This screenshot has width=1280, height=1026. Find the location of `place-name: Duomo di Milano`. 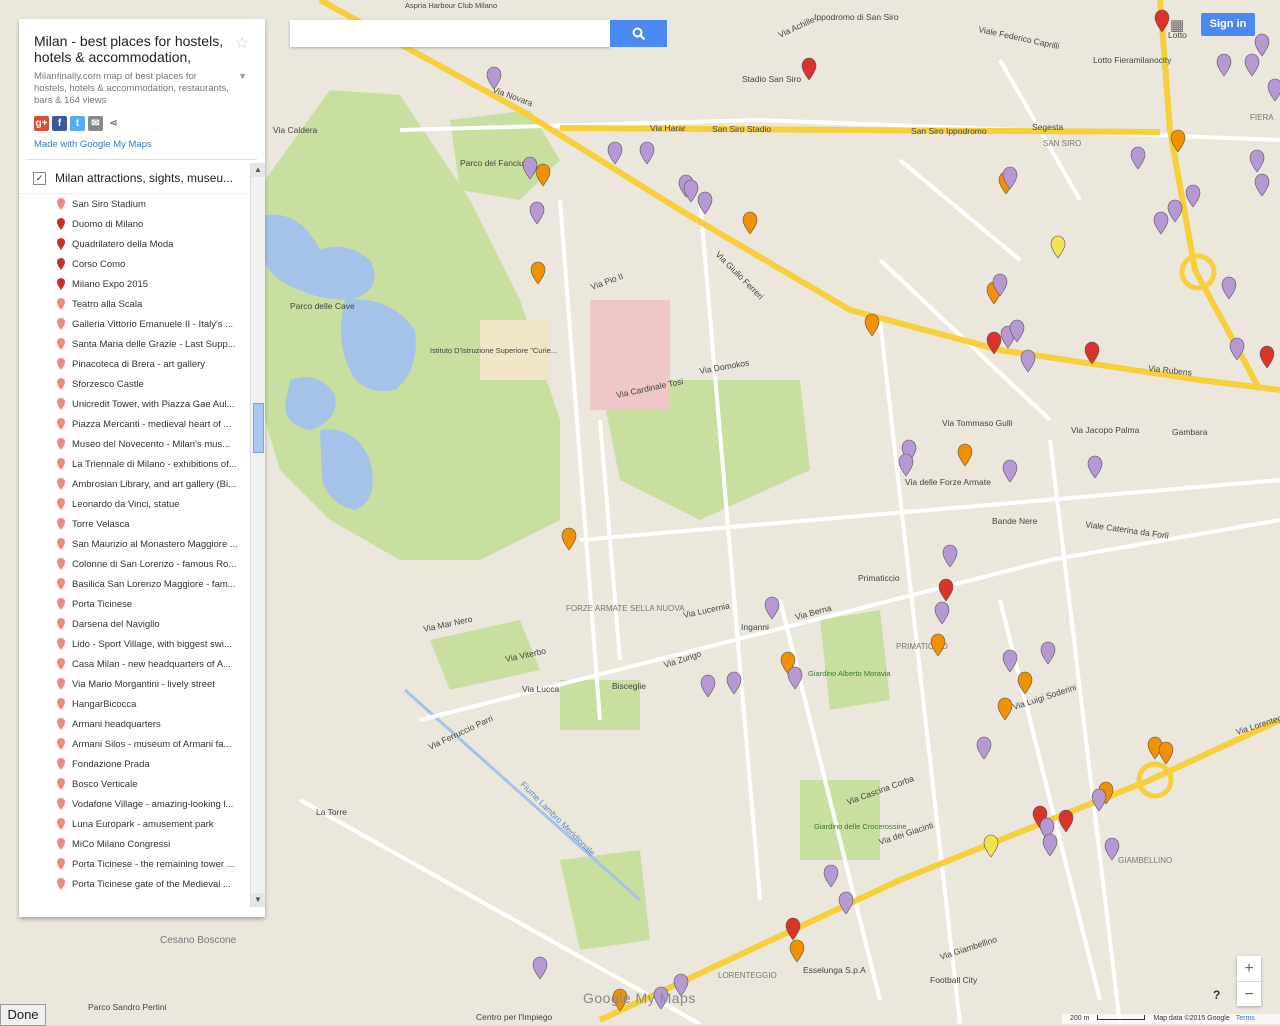

place-name: Duomo di Milano is located at coordinates (108, 224).